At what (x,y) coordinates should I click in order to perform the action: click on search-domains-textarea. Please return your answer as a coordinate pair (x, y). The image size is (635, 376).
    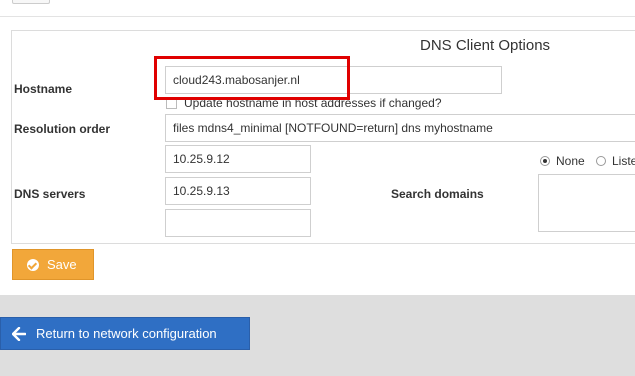
    Looking at the image, I should click on (586, 203).